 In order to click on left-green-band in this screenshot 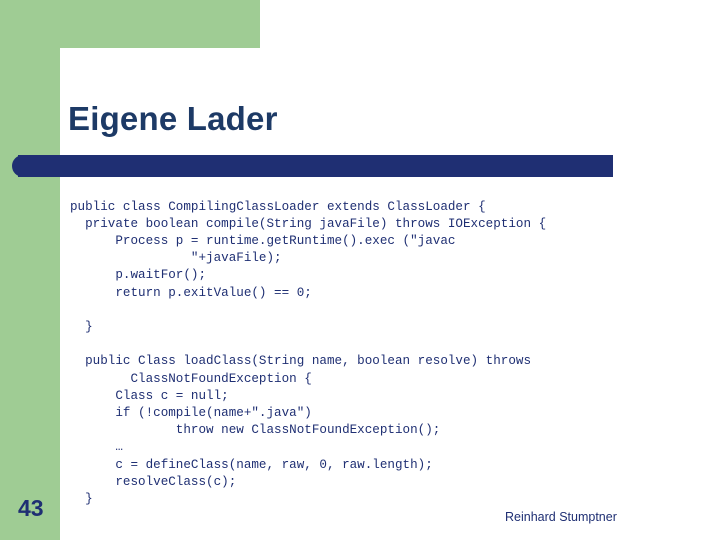, I will do `click(30, 270)`.